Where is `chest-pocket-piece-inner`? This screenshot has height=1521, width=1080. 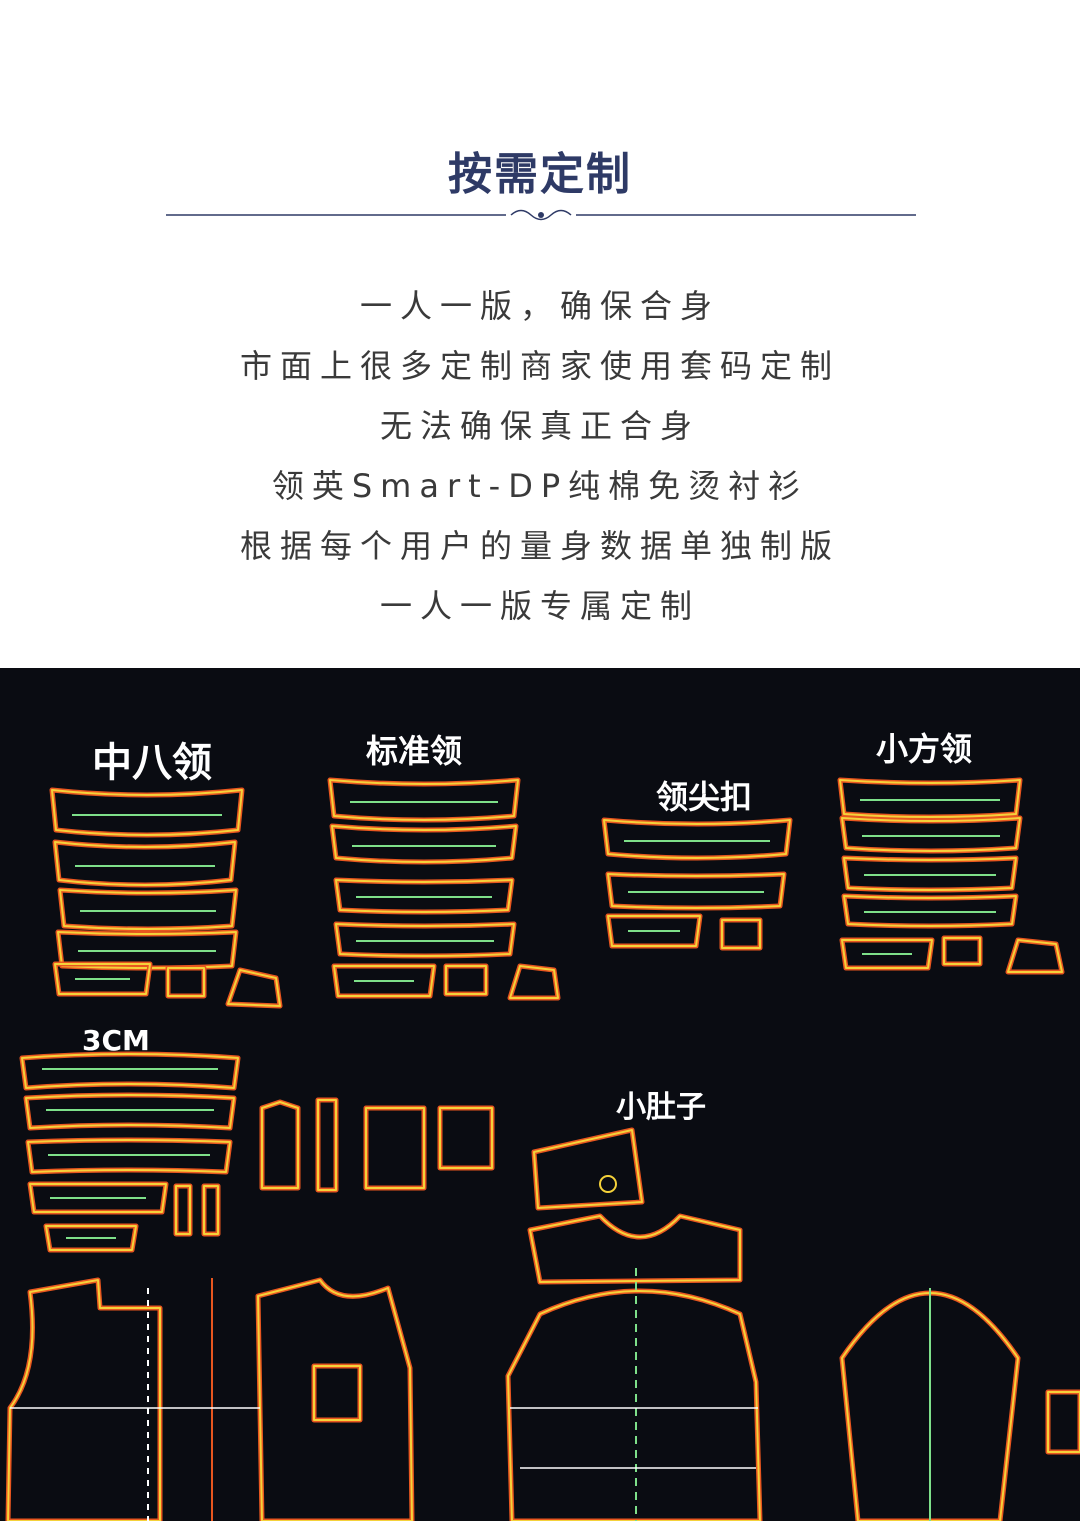
chest-pocket-piece-inner is located at coordinates (337, 1393).